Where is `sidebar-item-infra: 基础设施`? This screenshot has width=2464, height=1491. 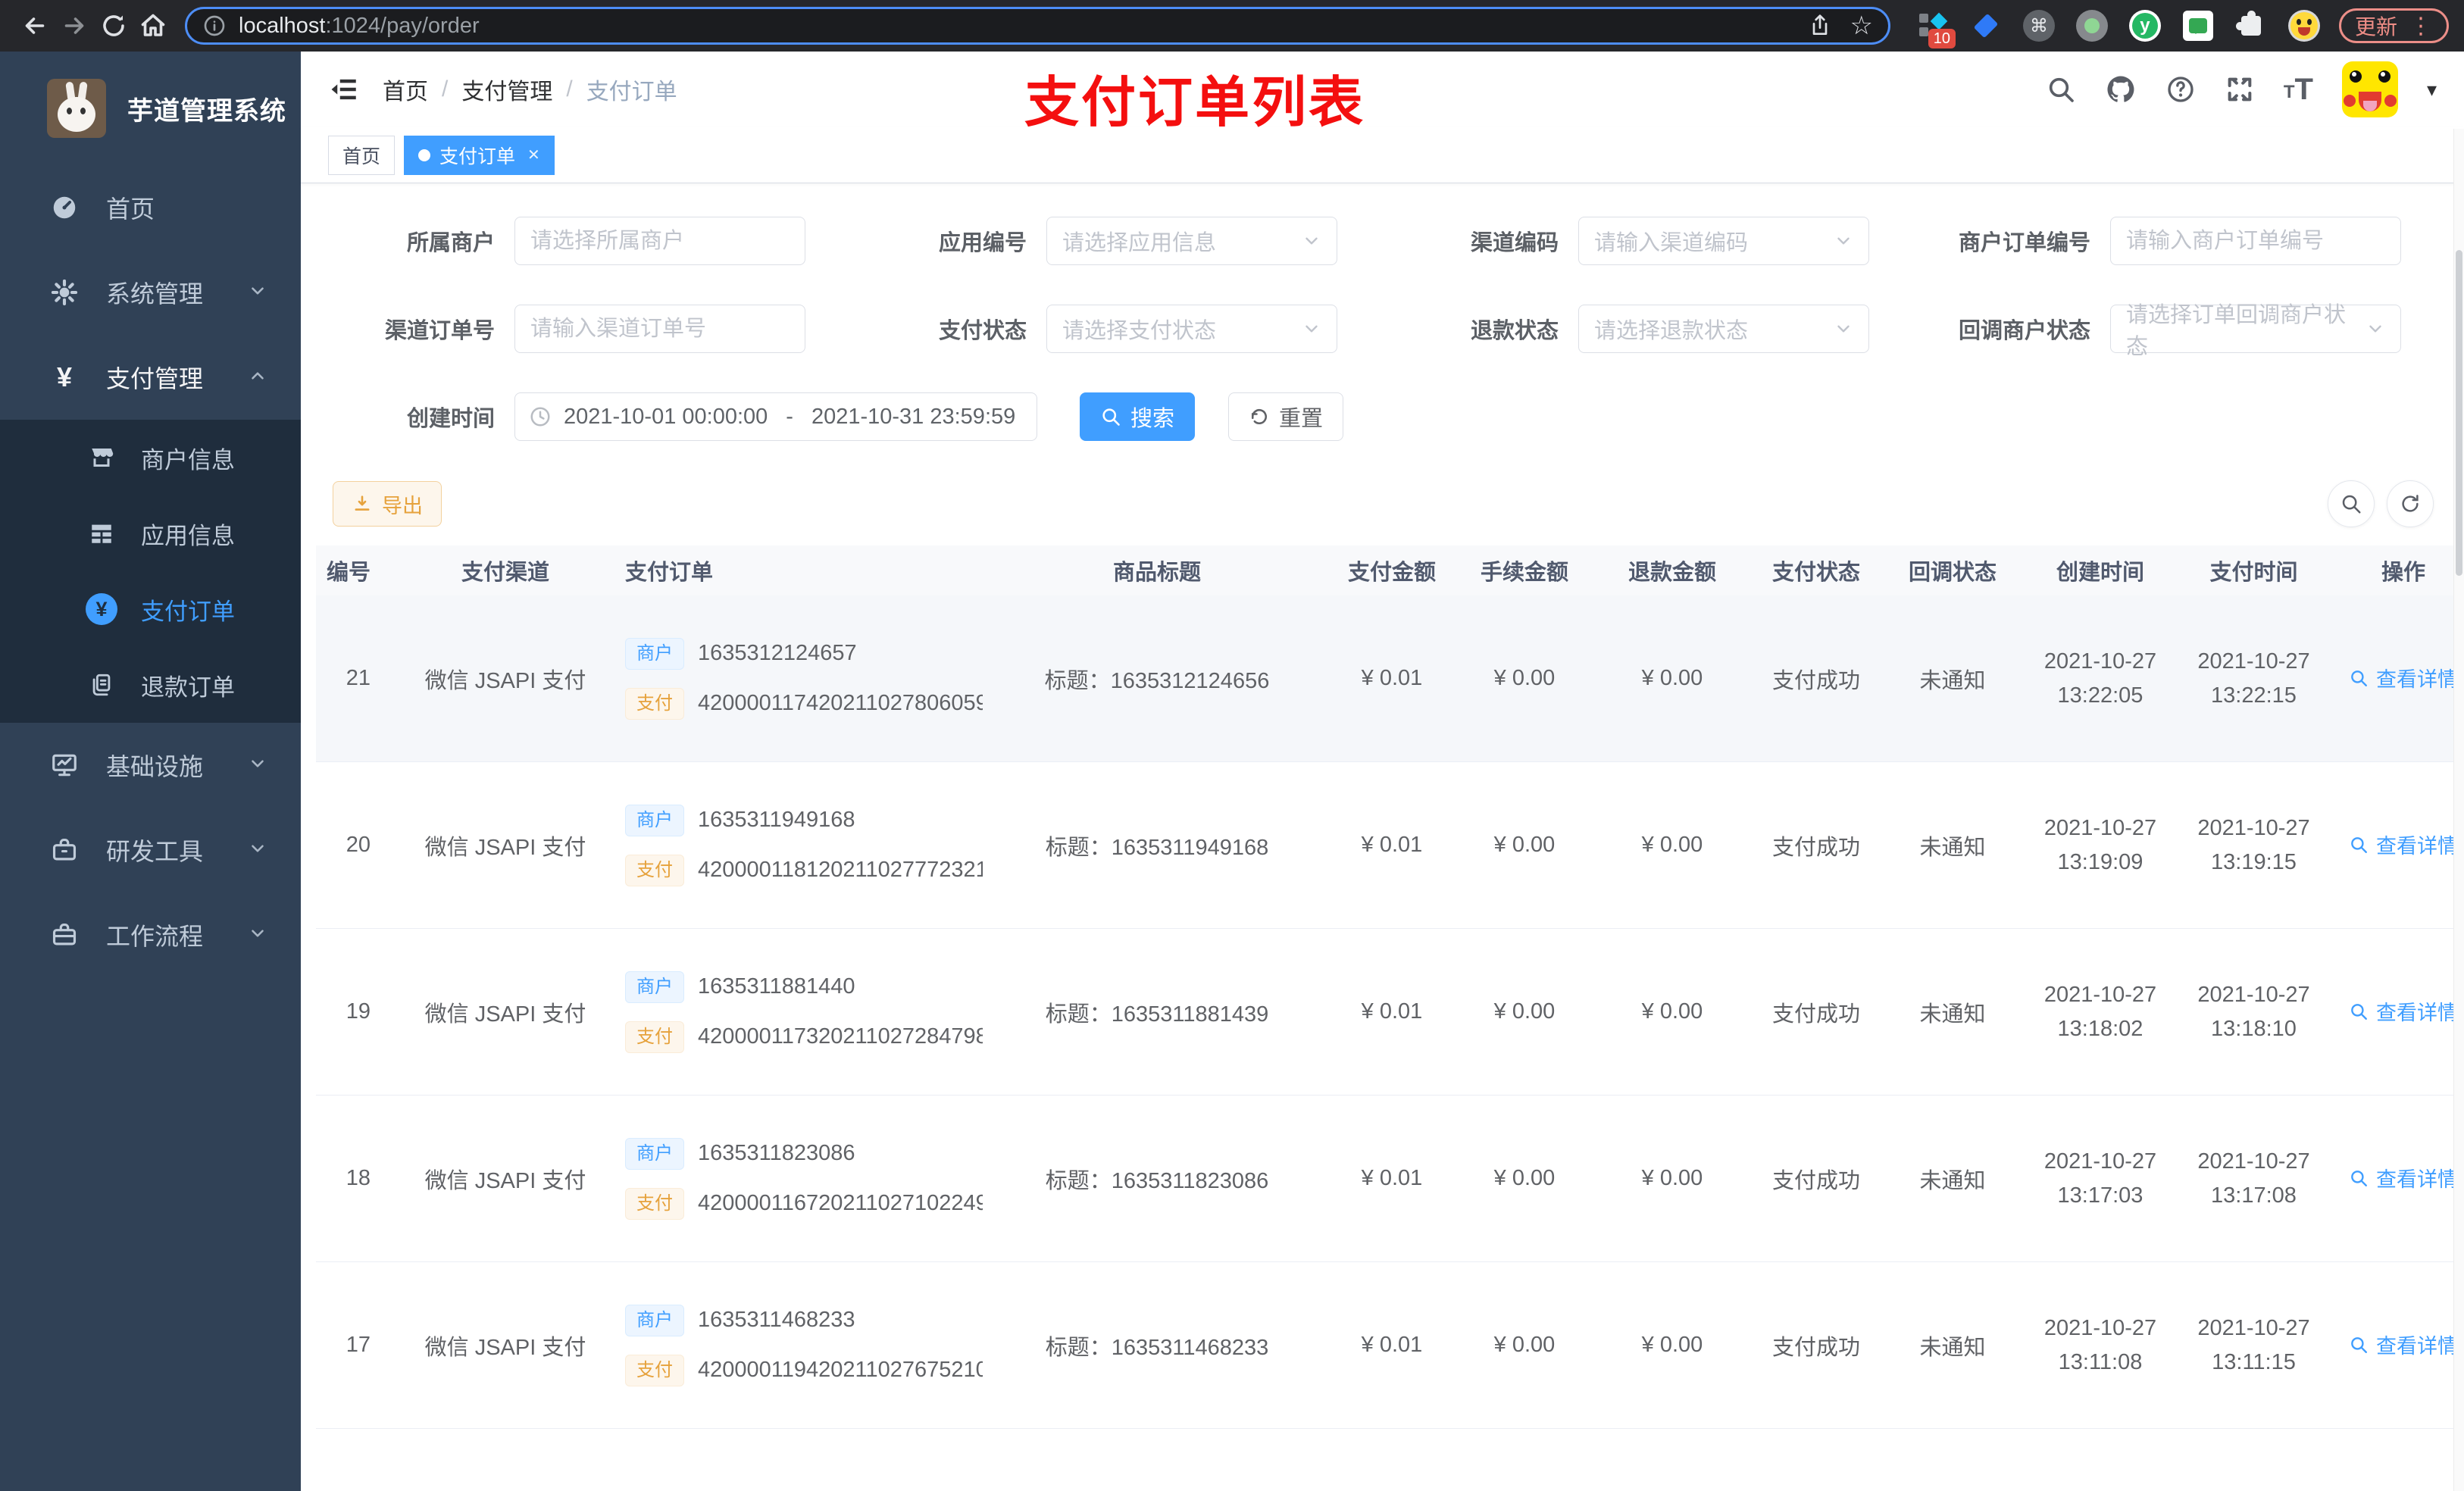
sidebar-item-infra: 基础设施 is located at coordinates (150, 765).